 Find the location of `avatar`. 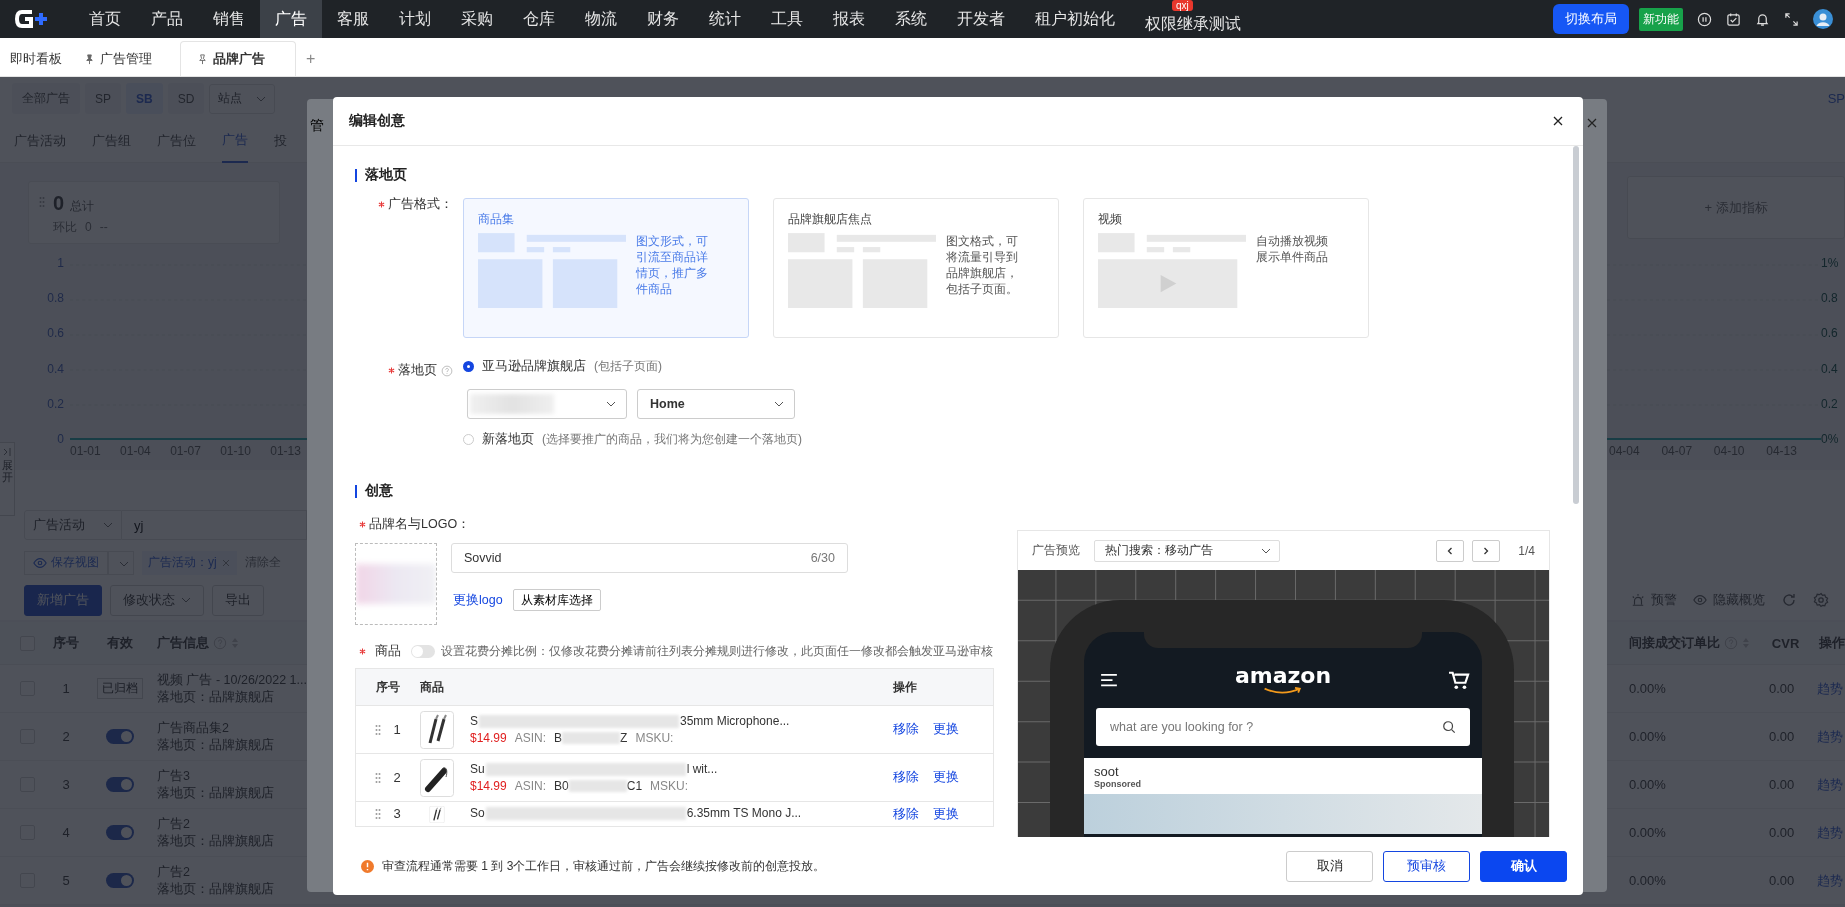

avatar is located at coordinates (1823, 19).